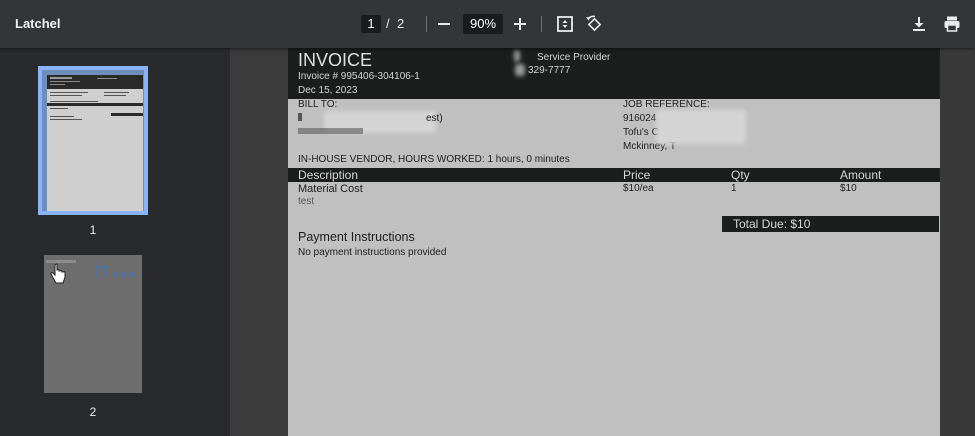 The width and height of the screenshot is (975, 436). What do you see at coordinates (772, 224) in the screenshot?
I see `total-due: Total Due: $10` at bounding box center [772, 224].